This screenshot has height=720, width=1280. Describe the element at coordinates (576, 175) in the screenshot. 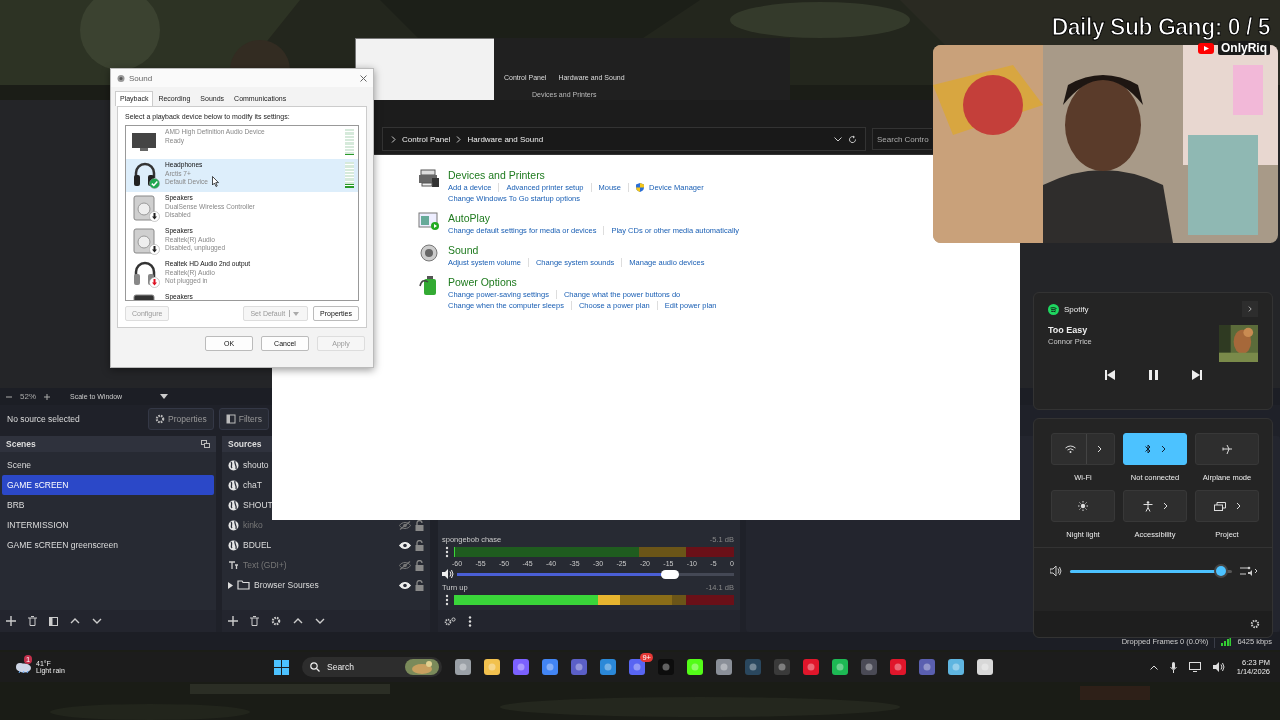

I see `category-link: Devices and Printers` at that location.